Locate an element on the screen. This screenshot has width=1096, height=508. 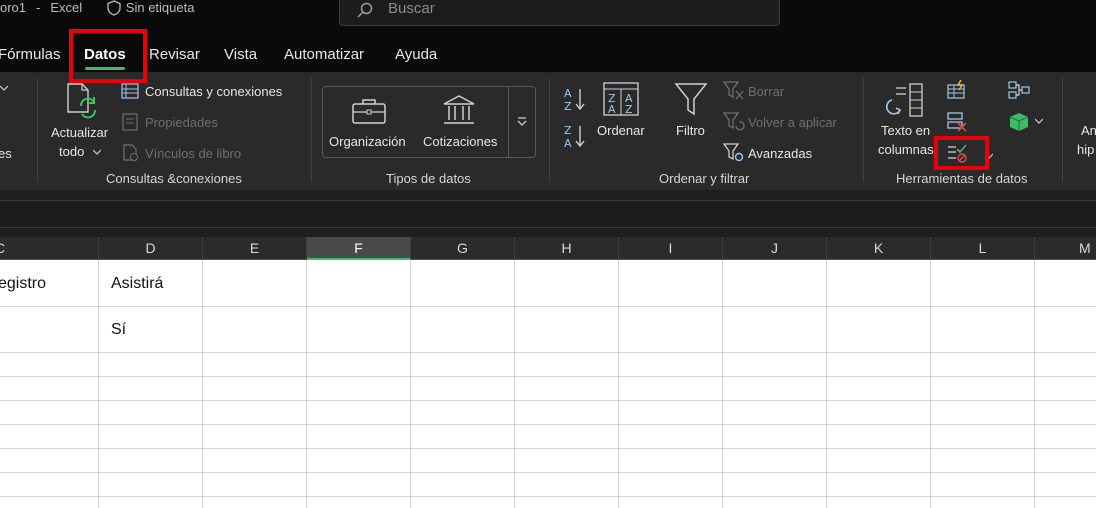
column-header-m: M is located at coordinates (1065, 248).